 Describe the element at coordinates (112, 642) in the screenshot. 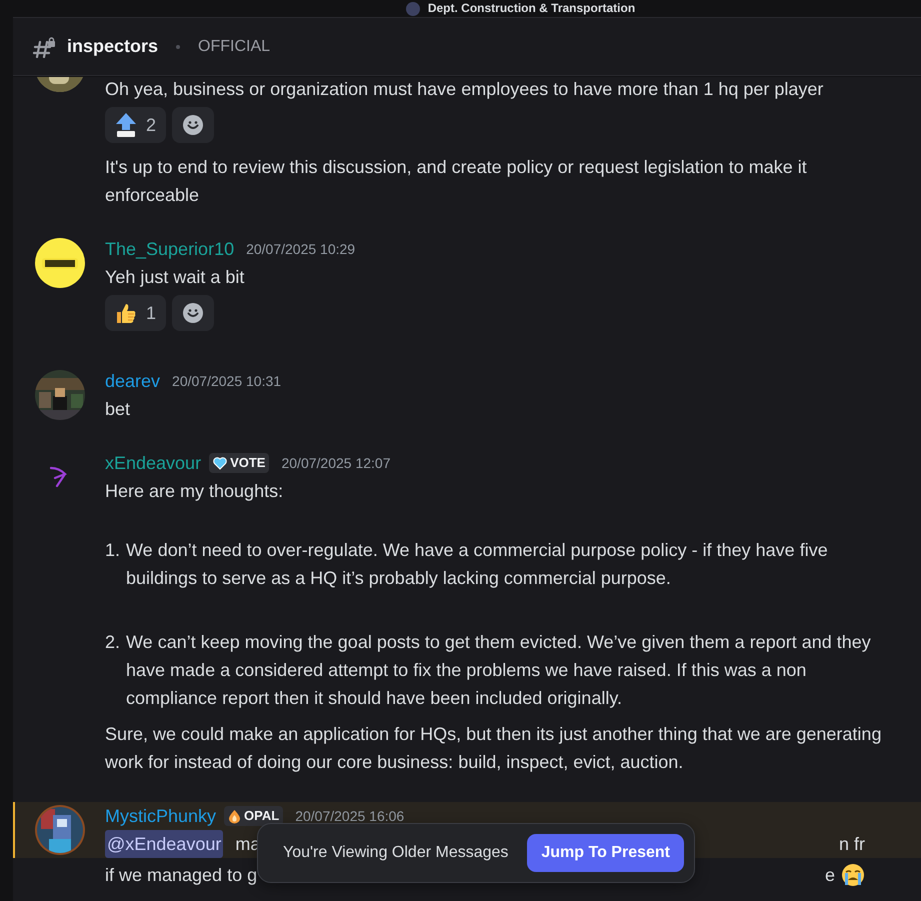

I see `list-number: 2.` at that location.